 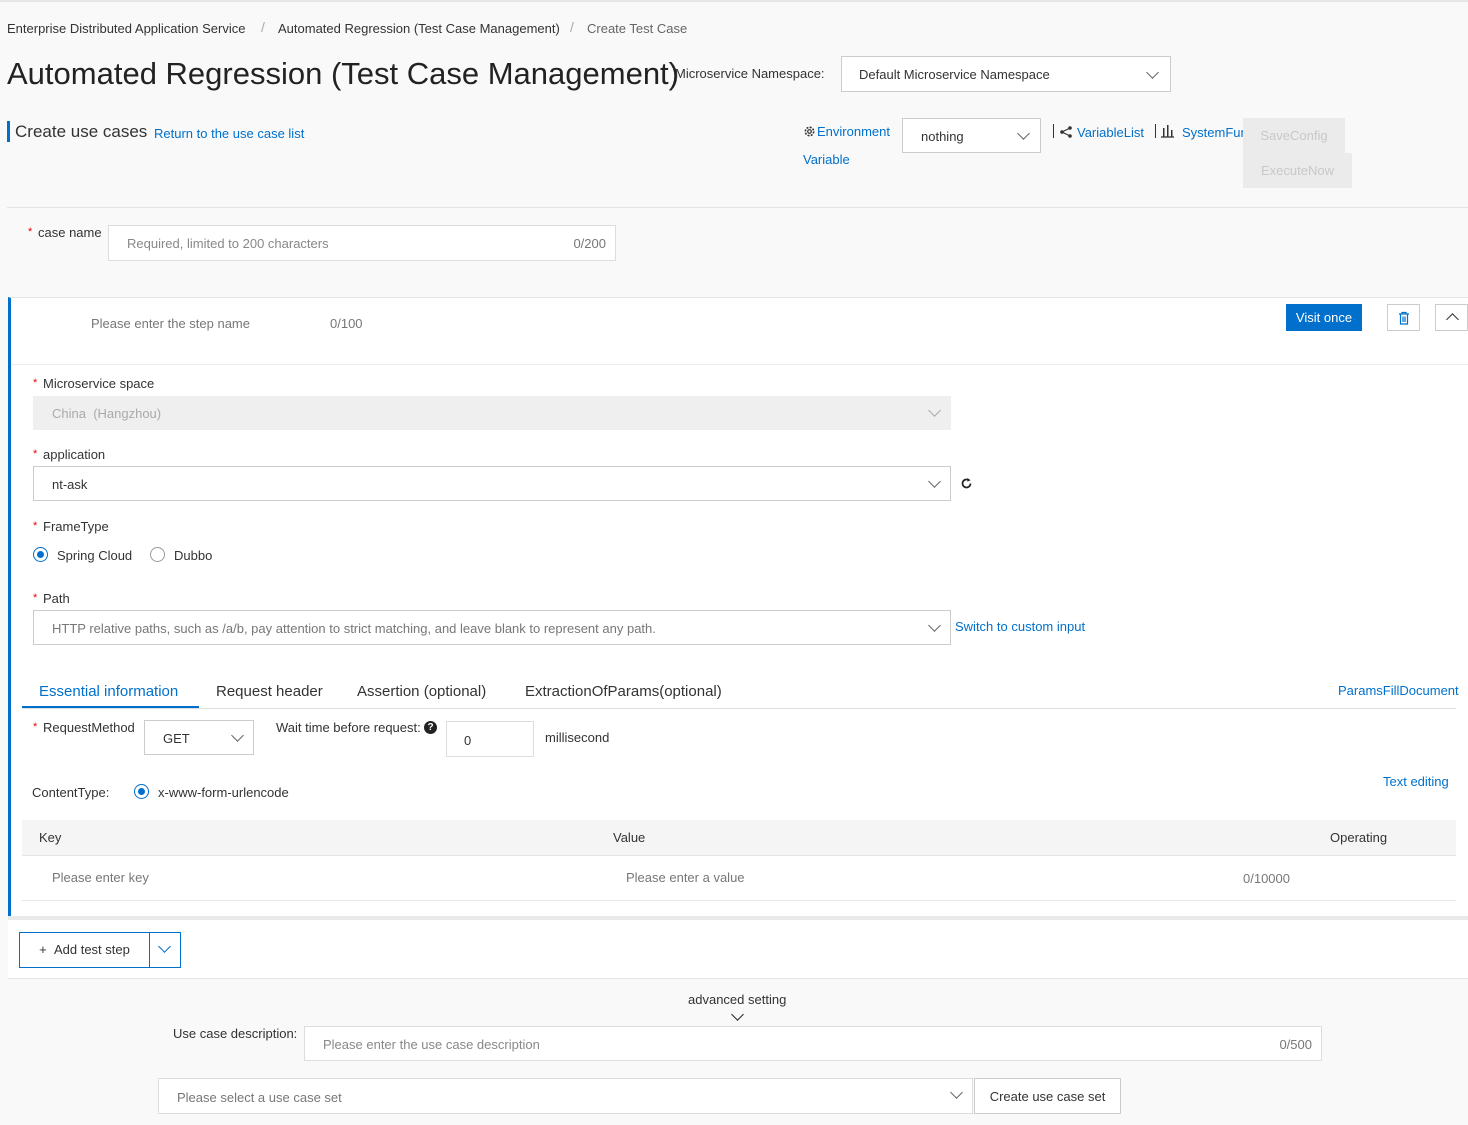 What do you see at coordinates (170, 323) in the screenshot?
I see `step-name-input: Please enter the step name` at bounding box center [170, 323].